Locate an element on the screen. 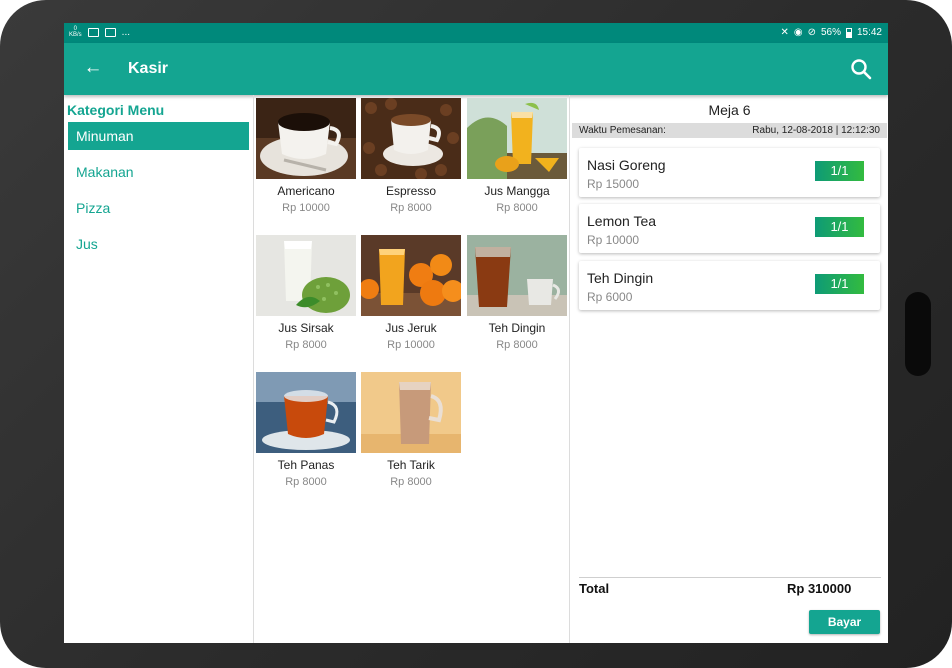 The height and width of the screenshot is (668, 952). net-speed-unit: KB/s is located at coordinates (75, 35).